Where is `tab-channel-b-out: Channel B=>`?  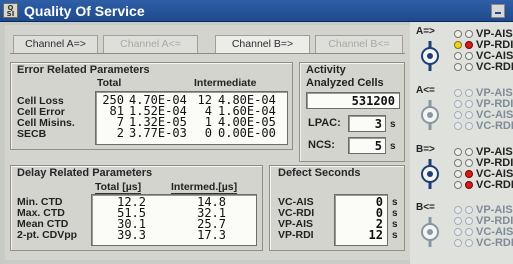 tab-channel-b-out: Channel B=> is located at coordinates (262, 44).